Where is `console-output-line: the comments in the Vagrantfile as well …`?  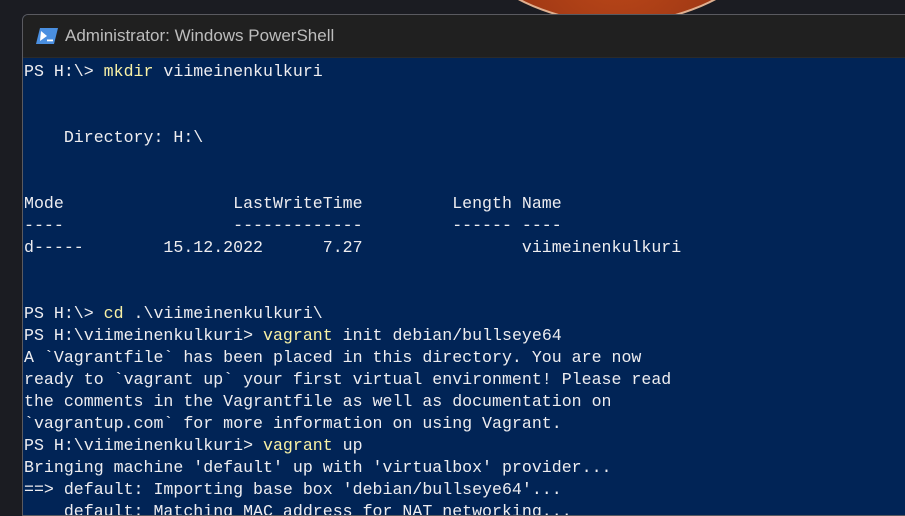 console-output-line: the comments in the Vagrantfile as well … is located at coordinates (318, 401).